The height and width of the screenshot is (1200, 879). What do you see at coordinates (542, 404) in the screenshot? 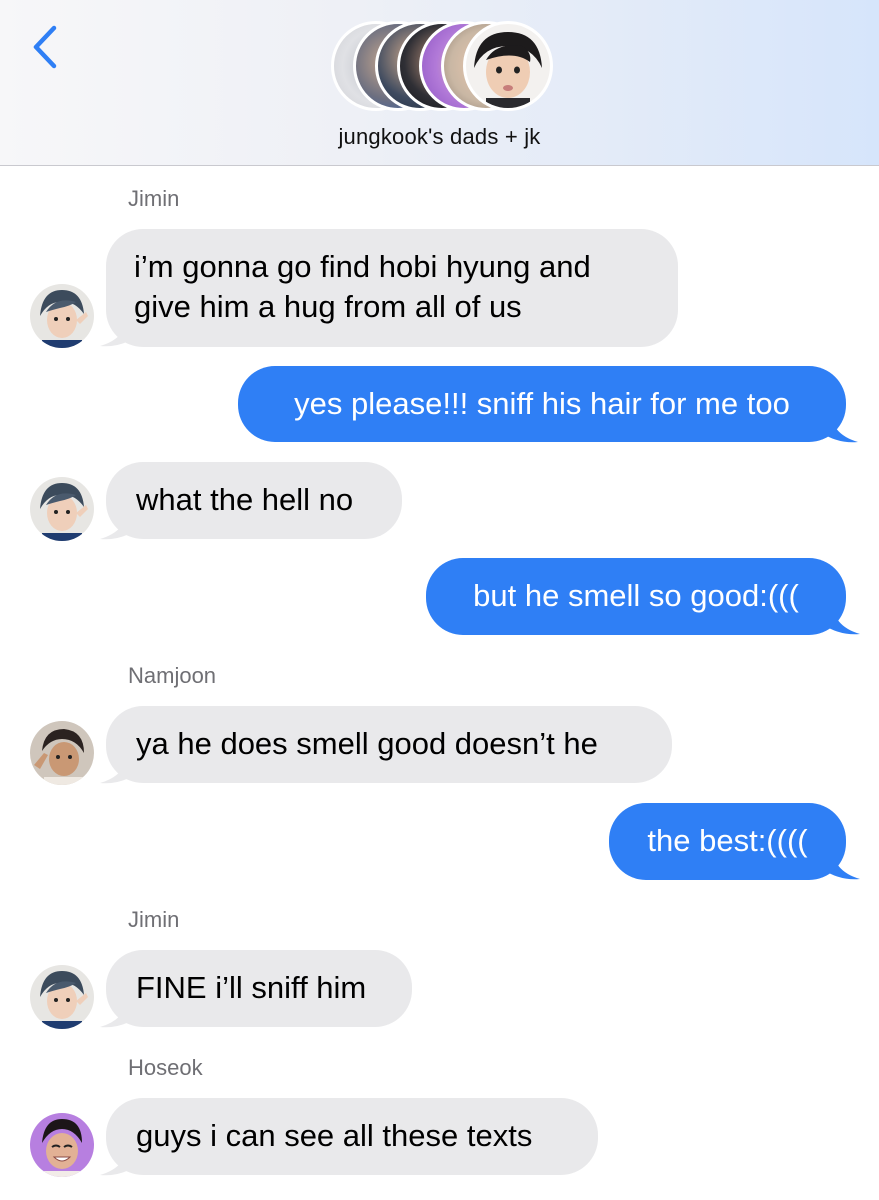
I see `message-bubble-outgoing: yes please!!! sniff his hair for me too` at bounding box center [542, 404].